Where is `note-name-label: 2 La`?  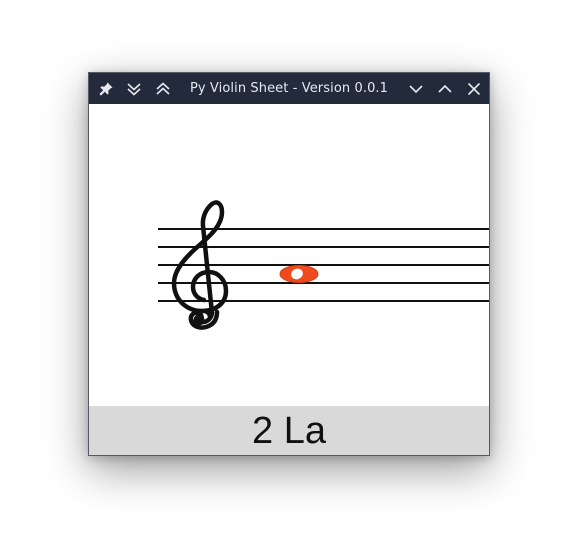
note-name-label: 2 La is located at coordinates (289, 431).